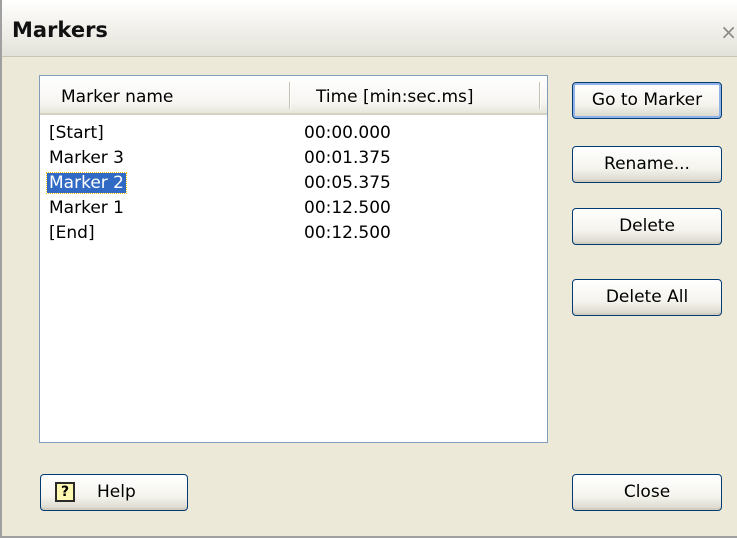  I want to click on window-title: Markers, so click(60, 30).